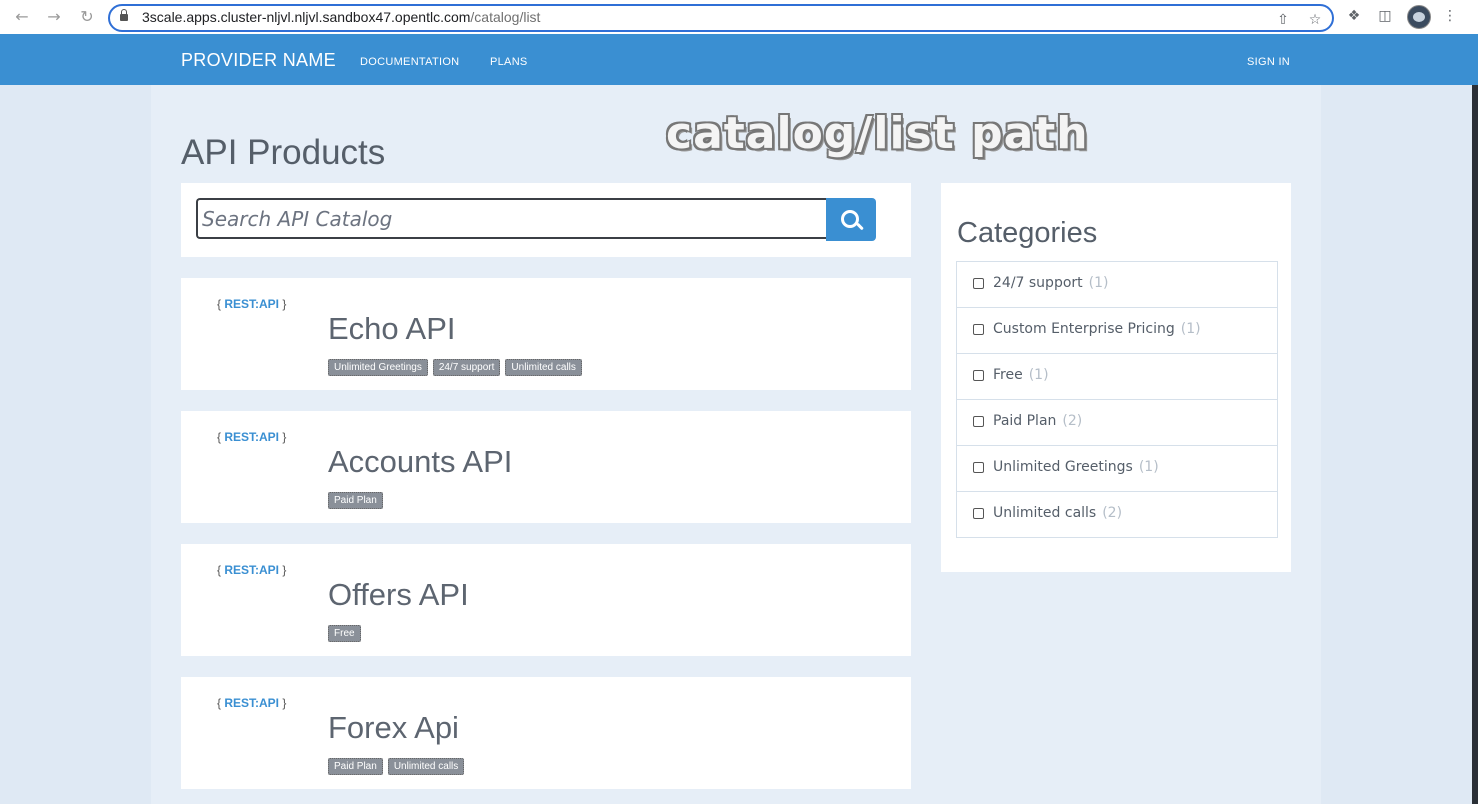 Image resolution: width=1478 pixels, height=804 pixels. Describe the element at coordinates (392, 329) in the screenshot. I see `api-name: Echo API` at that location.